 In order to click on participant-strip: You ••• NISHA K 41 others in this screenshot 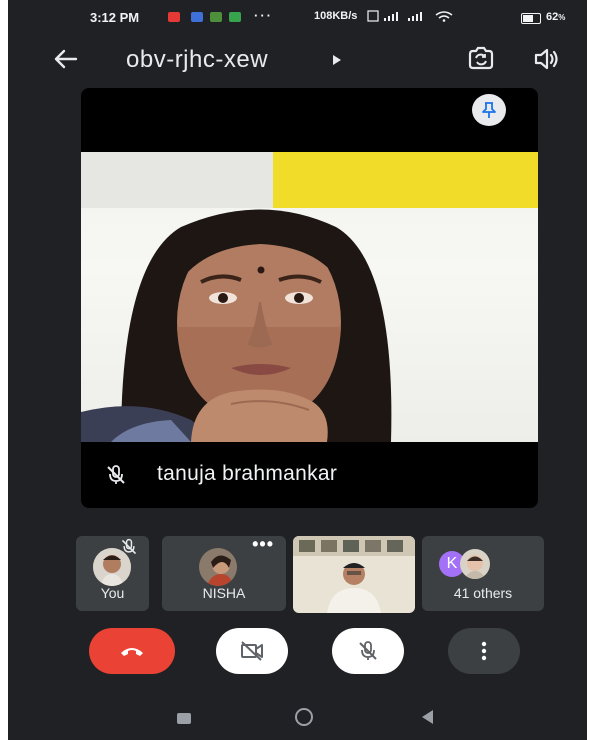, I will do `click(311, 575)`.